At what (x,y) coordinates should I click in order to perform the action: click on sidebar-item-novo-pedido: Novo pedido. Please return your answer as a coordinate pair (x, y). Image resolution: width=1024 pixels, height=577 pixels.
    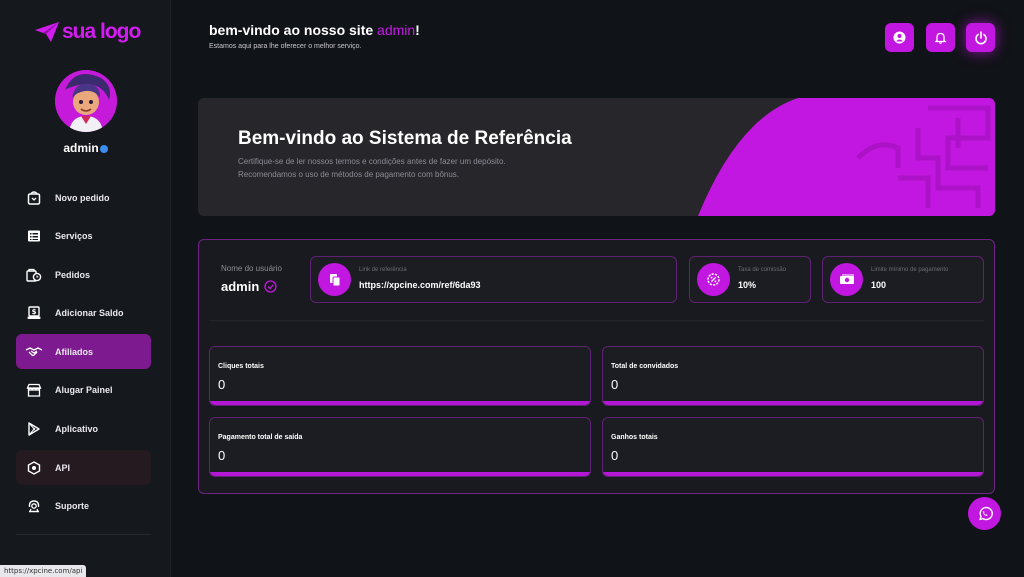
    Looking at the image, I should click on (83, 197).